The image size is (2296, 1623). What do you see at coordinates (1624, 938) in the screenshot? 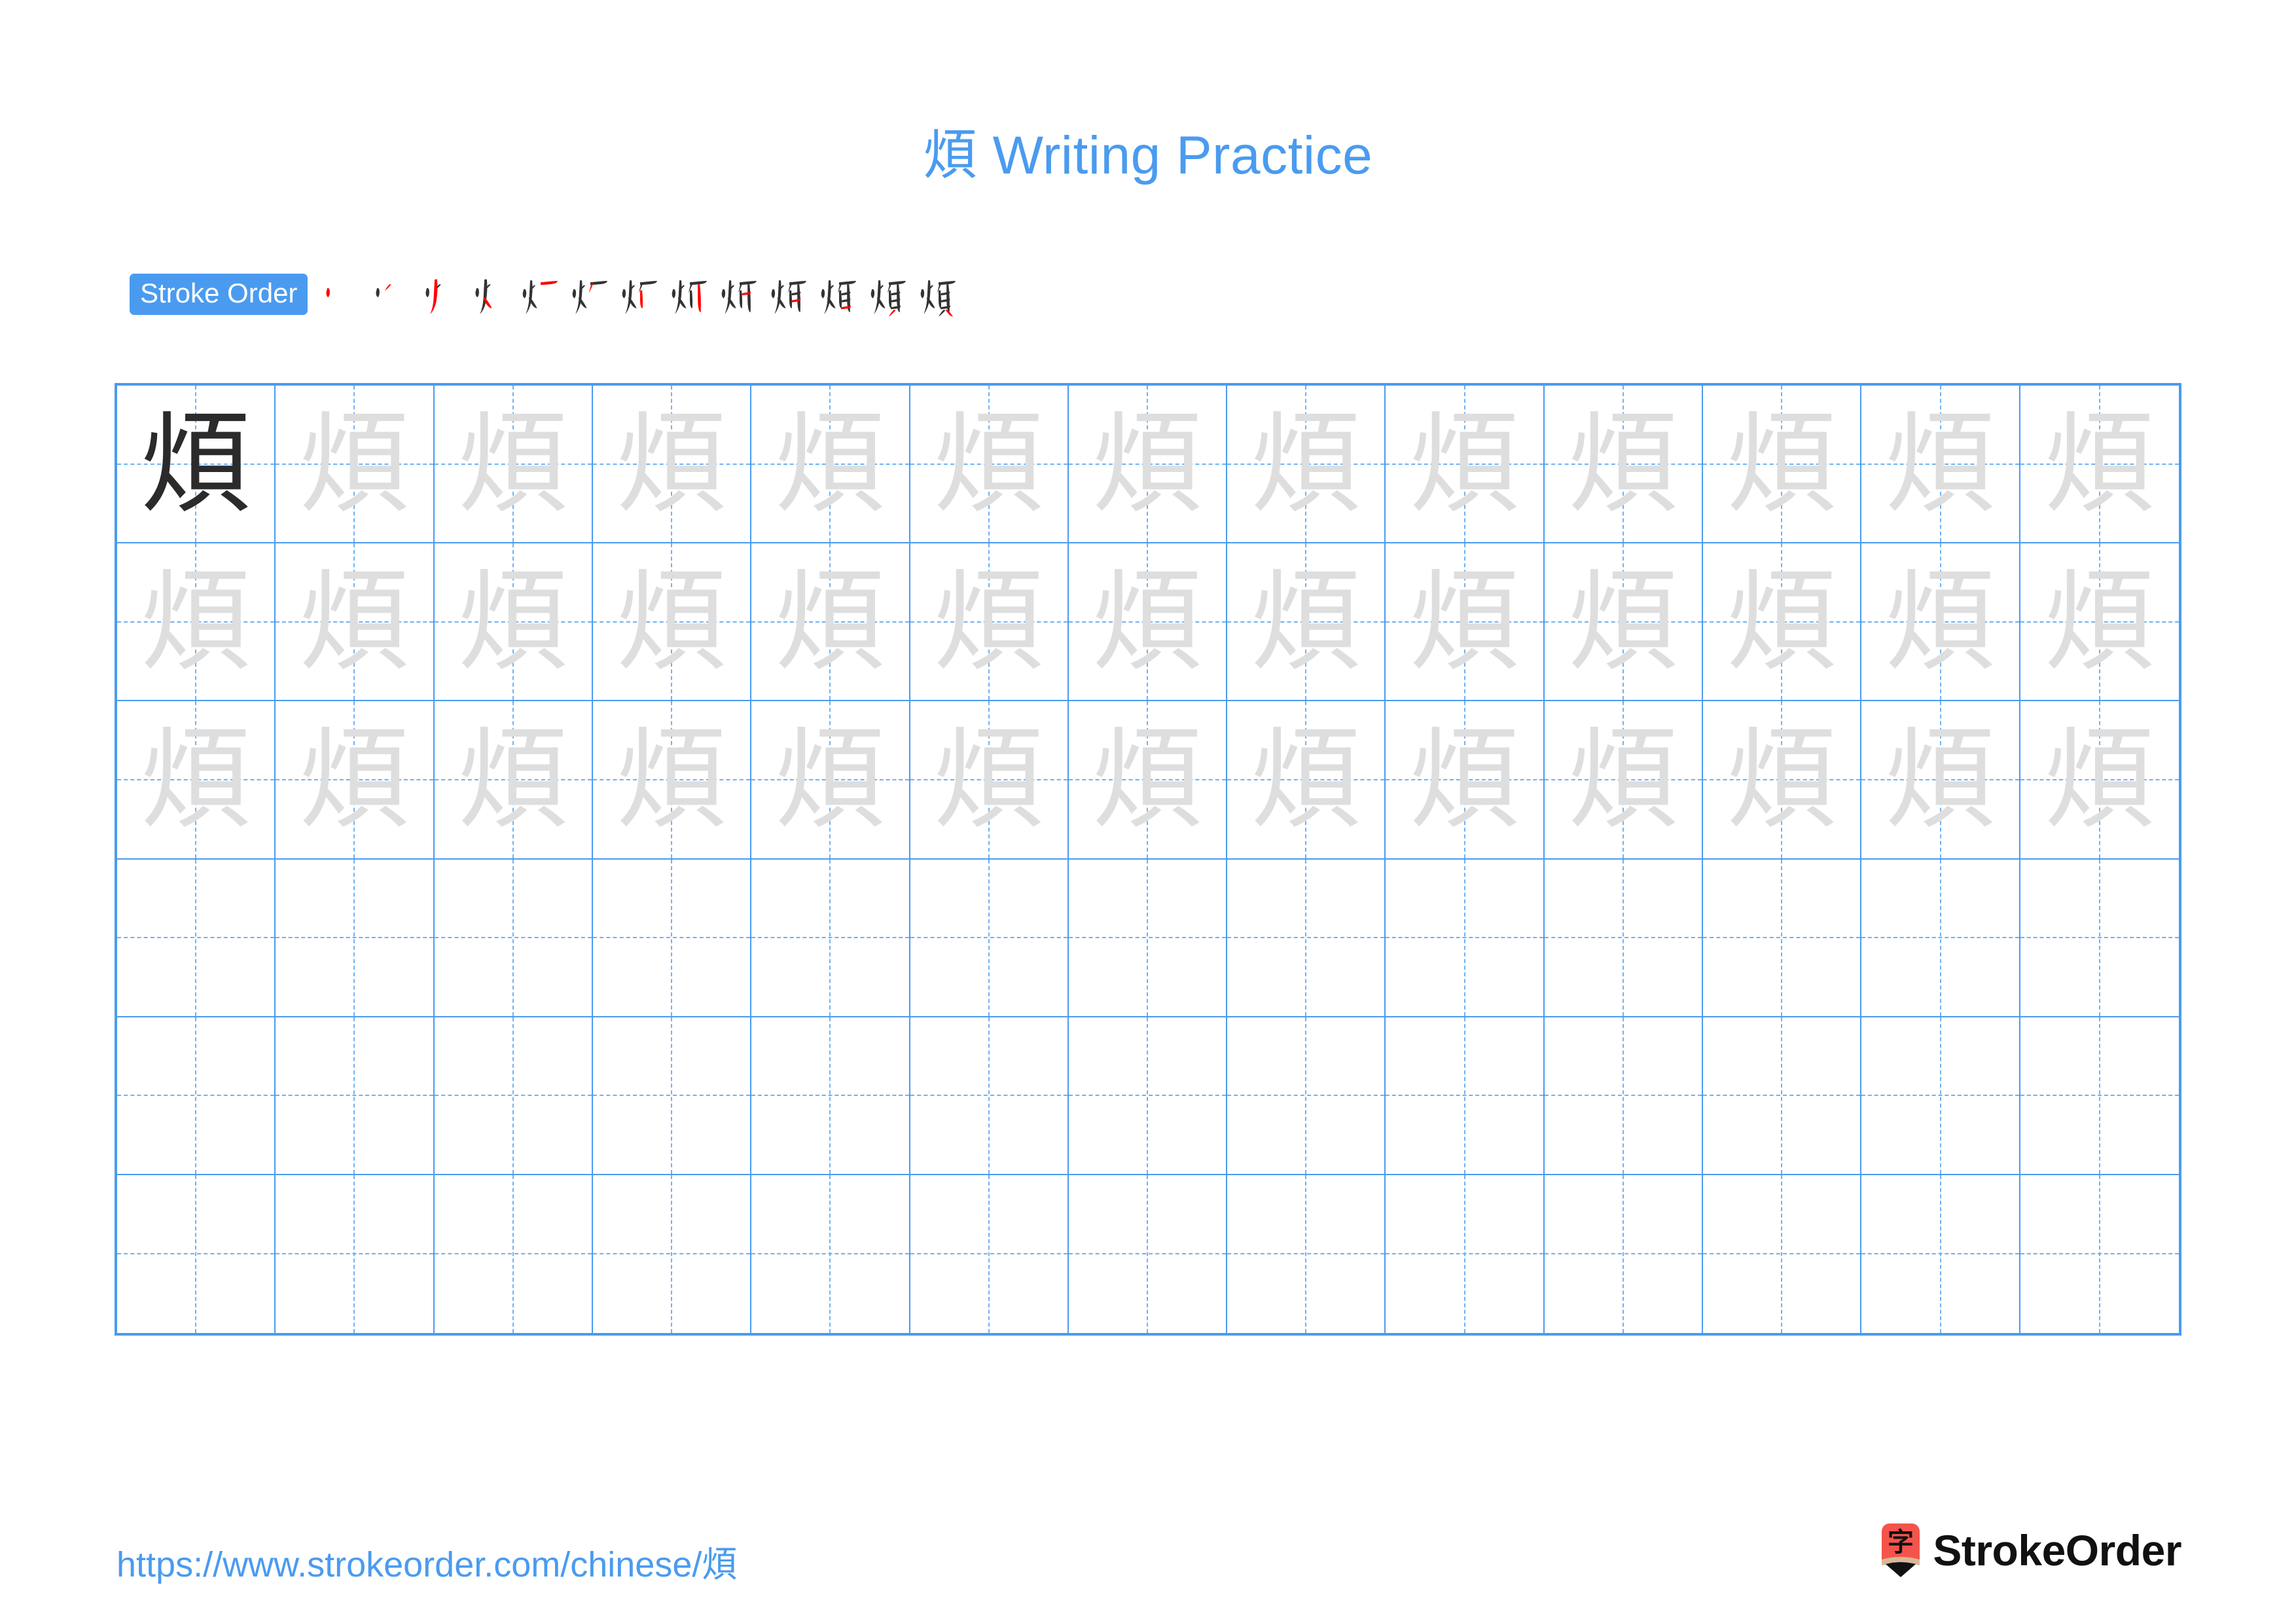
I see `grid-cell-r4-c10` at bounding box center [1624, 938].